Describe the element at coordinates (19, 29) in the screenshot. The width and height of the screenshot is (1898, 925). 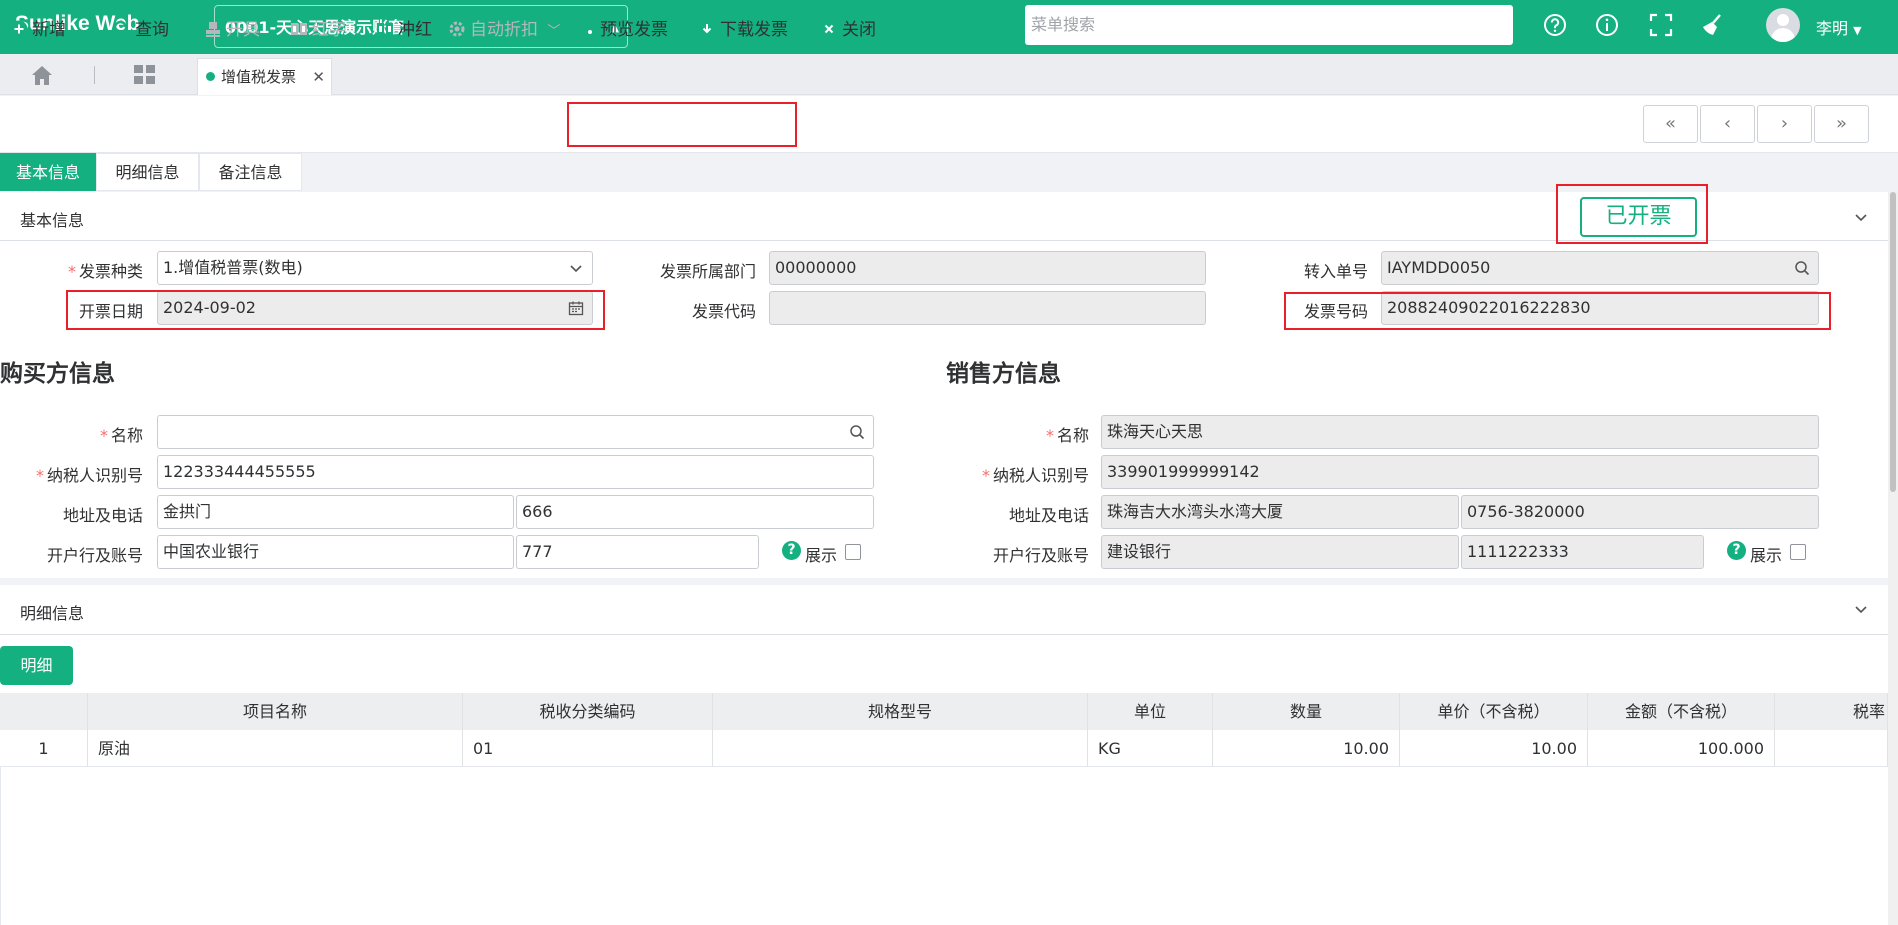
I see `plus-circle-icon` at that location.